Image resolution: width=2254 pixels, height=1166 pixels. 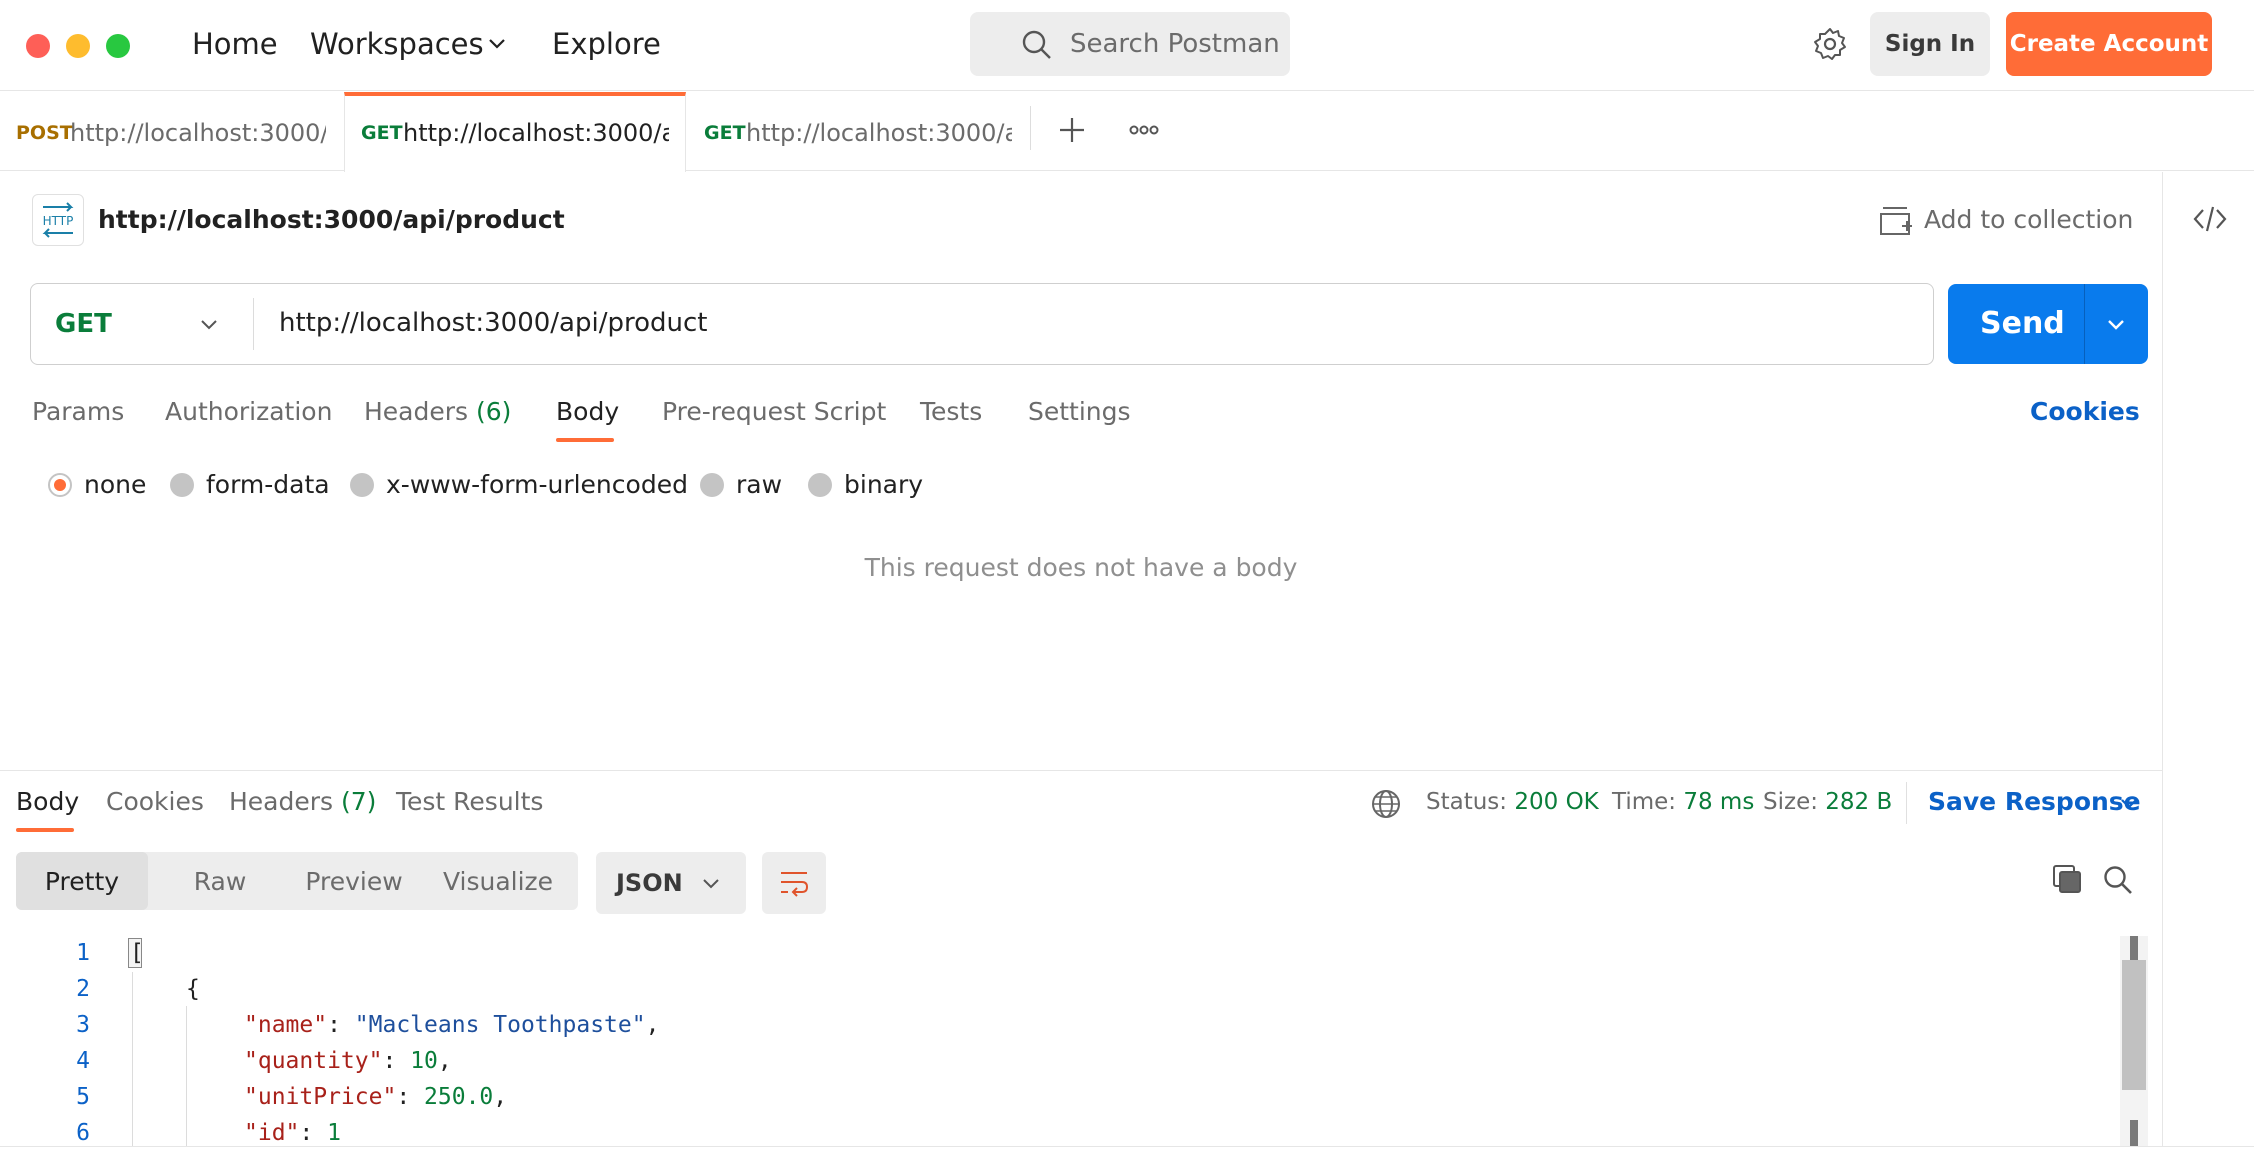 What do you see at coordinates (2085, 412) in the screenshot?
I see `cookies-link: Cookies` at bounding box center [2085, 412].